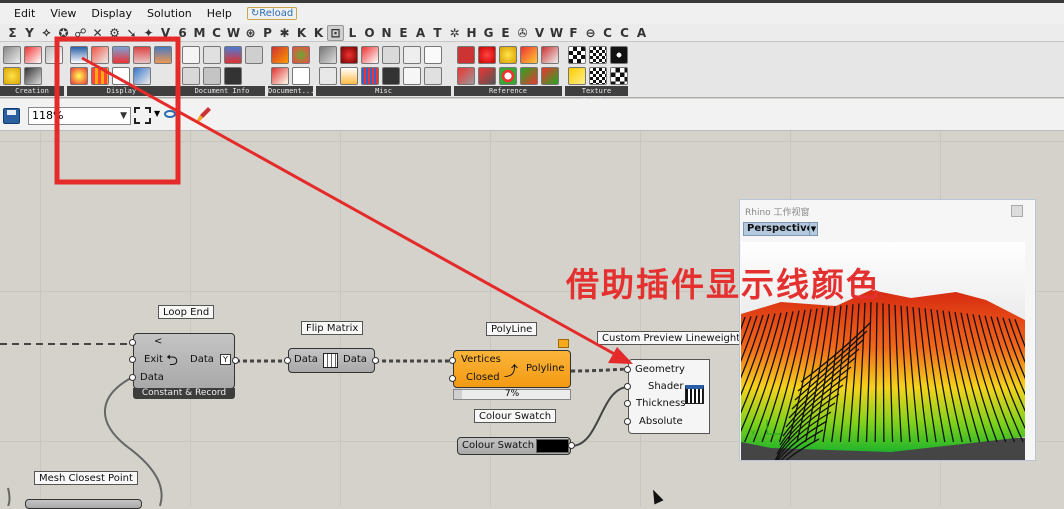 The width and height of the screenshot is (1064, 509). Describe the element at coordinates (117, 110) in the screenshot. I see `highlight-box` at that location.